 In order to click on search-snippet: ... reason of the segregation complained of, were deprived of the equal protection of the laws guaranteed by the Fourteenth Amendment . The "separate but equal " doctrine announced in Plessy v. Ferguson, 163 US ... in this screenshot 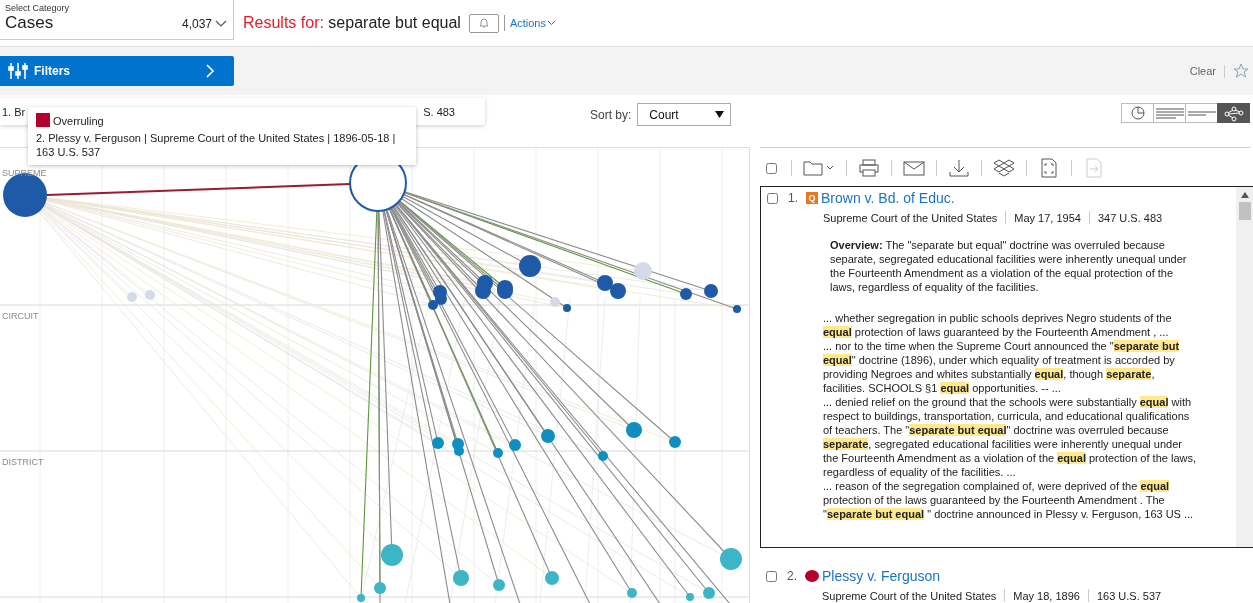, I will do `click(1009, 500)`.